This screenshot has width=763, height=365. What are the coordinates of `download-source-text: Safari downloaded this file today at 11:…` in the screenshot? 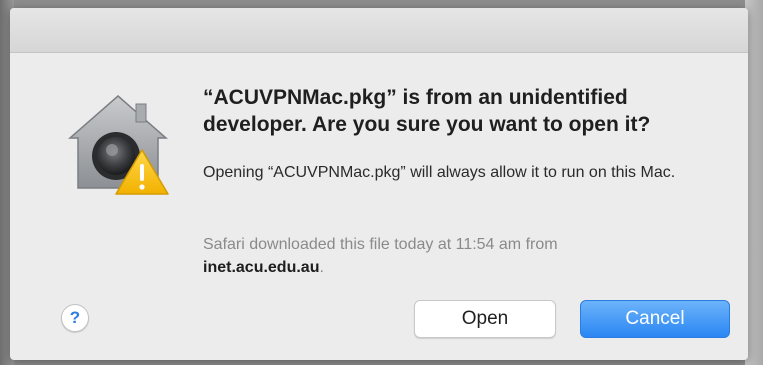 It's located at (380, 244).